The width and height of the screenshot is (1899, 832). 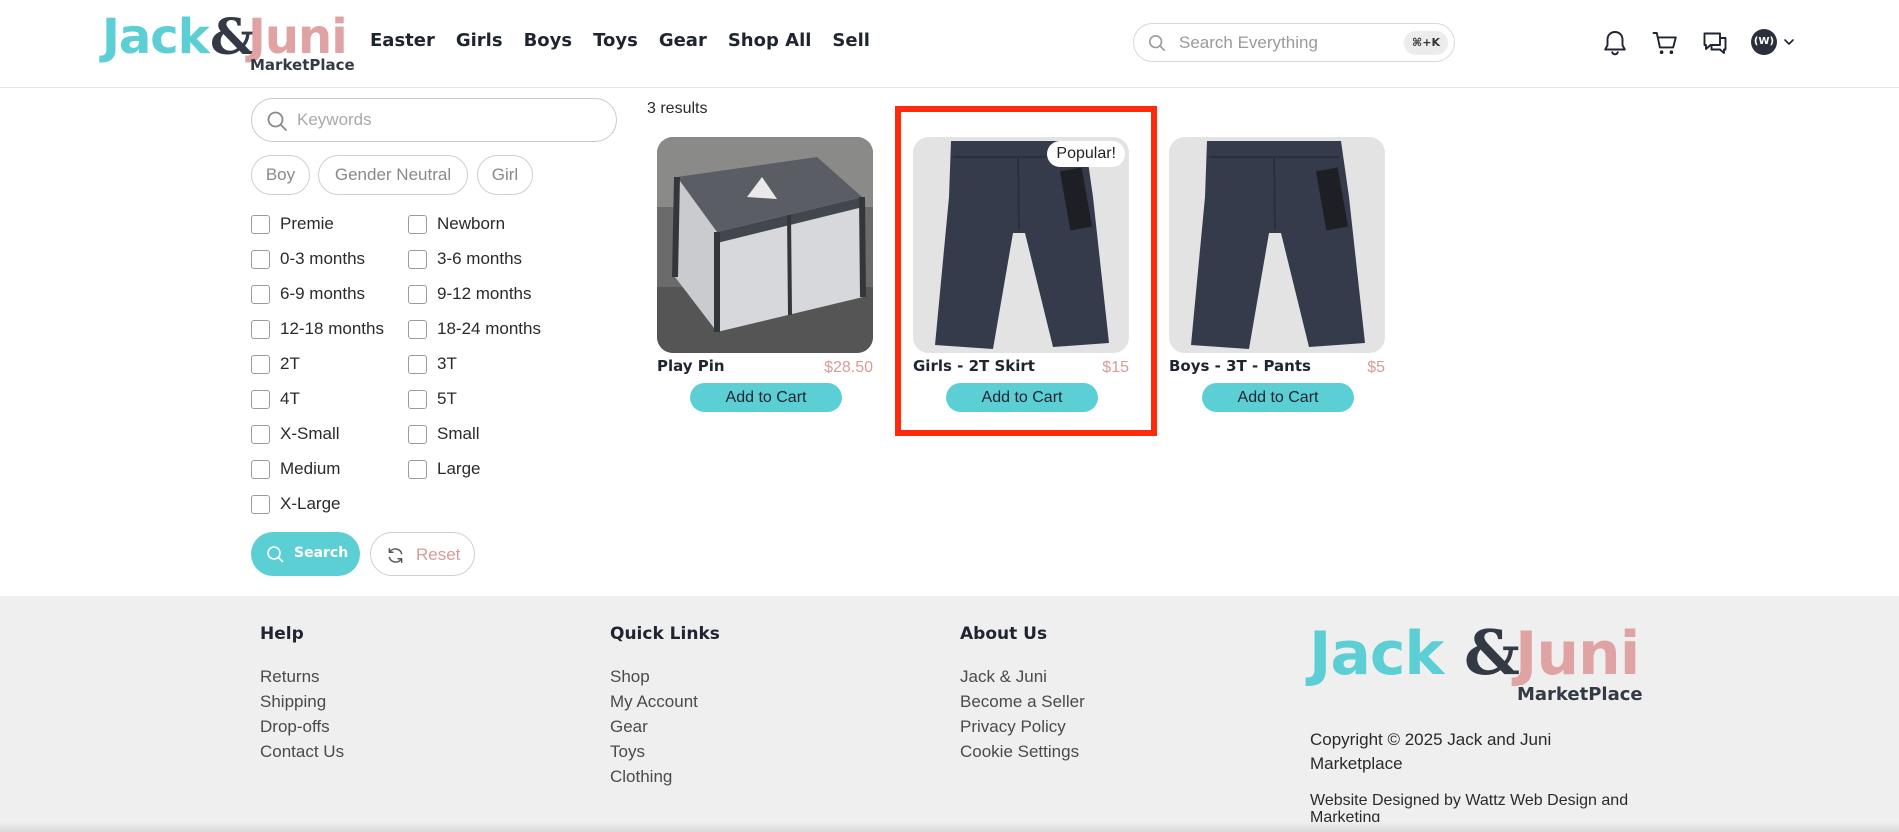 What do you see at coordinates (298, 37) in the screenshot?
I see `logo-juni: Juni` at bounding box center [298, 37].